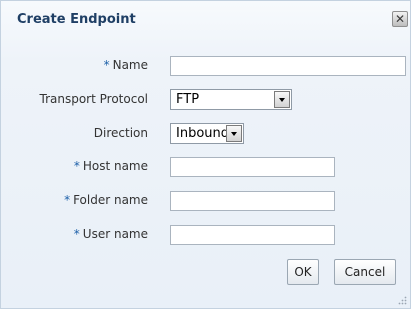  I want to click on name-label-text: Name, so click(130, 65).